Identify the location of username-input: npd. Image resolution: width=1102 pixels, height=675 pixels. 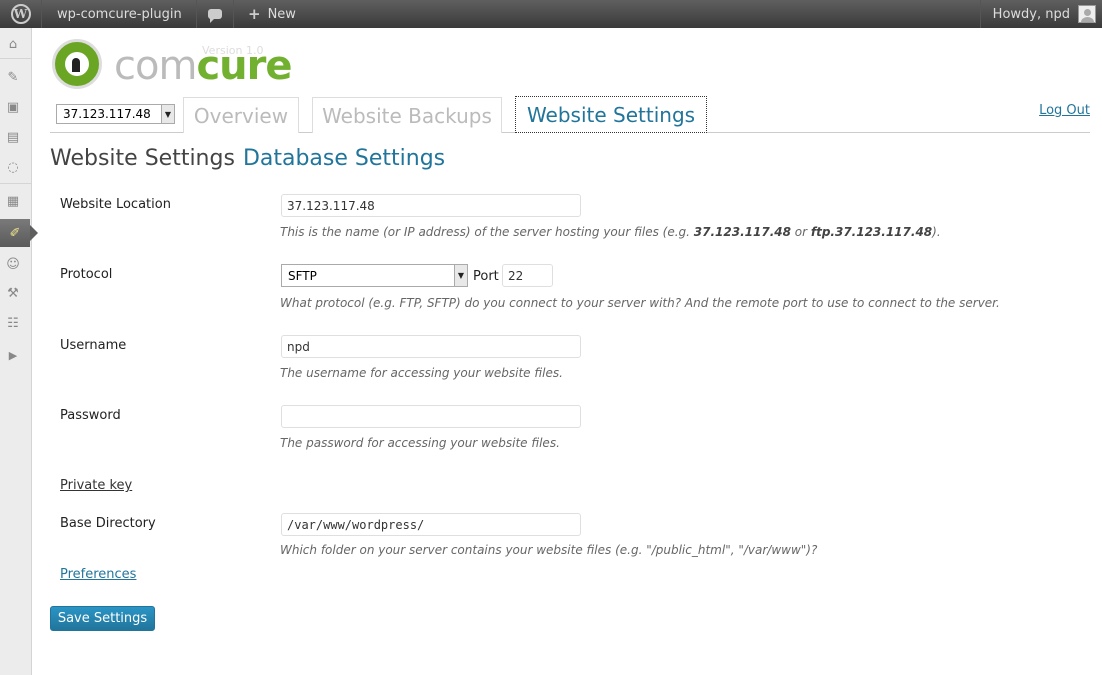
(431, 346).